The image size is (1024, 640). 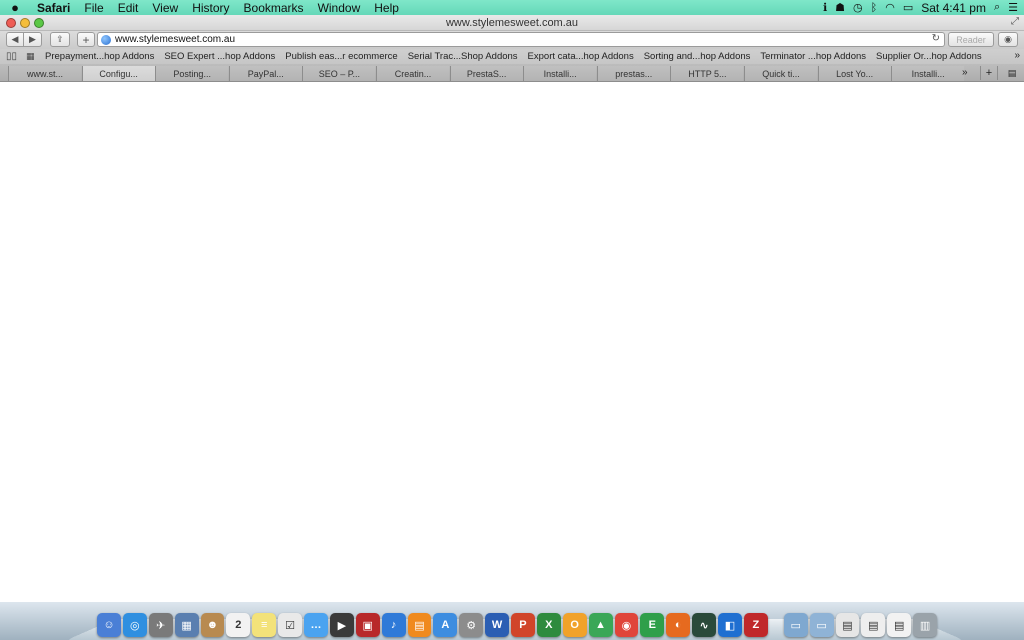 What do you see at coordinates (874, 8) in the screenshot?
I see `bluetooth-icon: ᛒ` at bounding box center [874, 8].